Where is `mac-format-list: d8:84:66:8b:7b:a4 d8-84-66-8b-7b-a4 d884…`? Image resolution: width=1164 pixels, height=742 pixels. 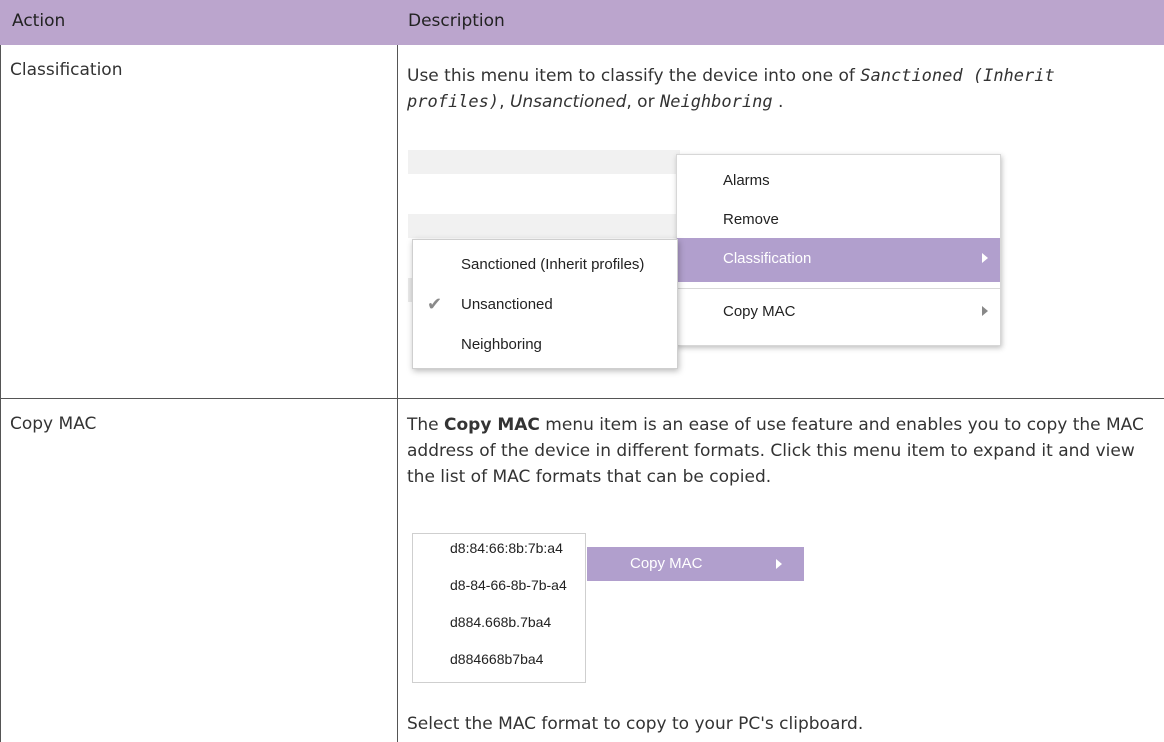
mac-format-list: d8:84:66:8b:7b:a4 d8-84-66-8b-7b-a4 d884… is located at coordinates (499, 608).